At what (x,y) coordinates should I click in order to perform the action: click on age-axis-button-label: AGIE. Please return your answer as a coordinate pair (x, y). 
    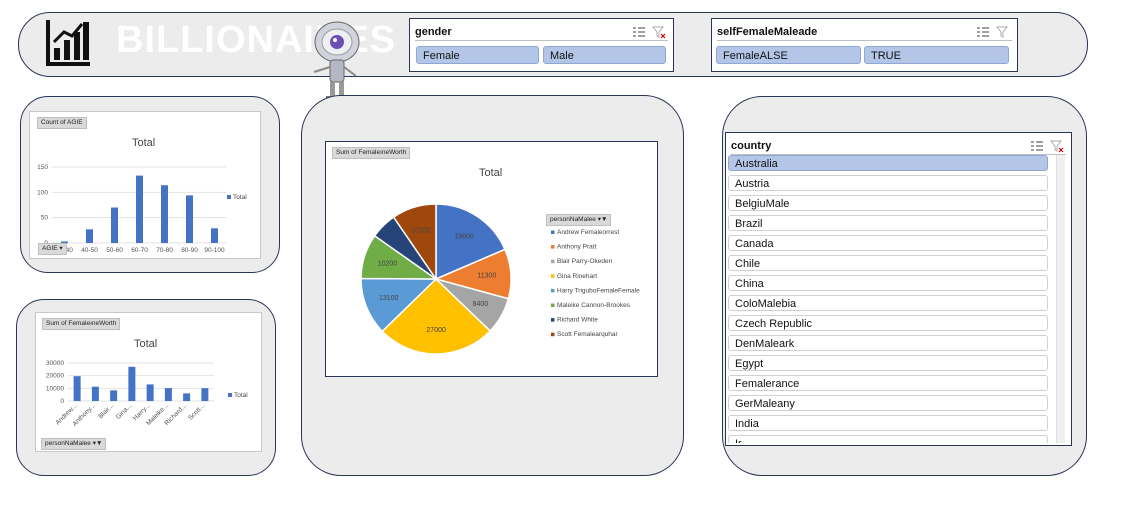
    Looking at the image, I should click on (50, 248).